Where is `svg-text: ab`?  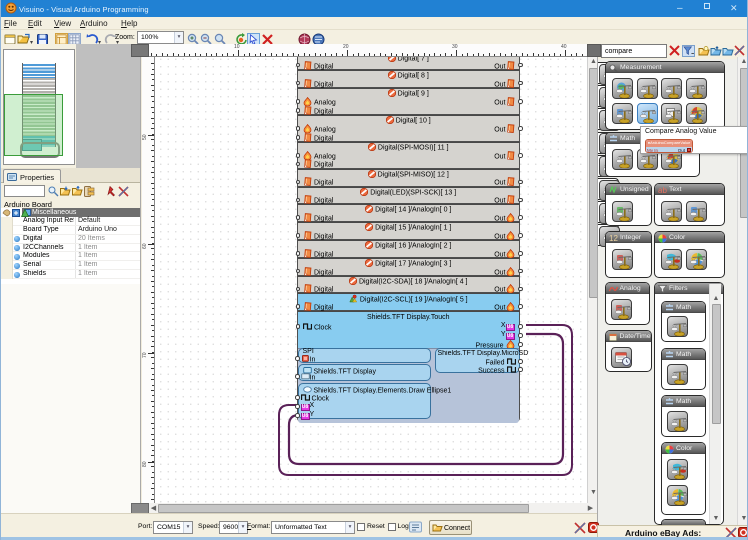 svg-text: ab is located at coordinates (662, 190).